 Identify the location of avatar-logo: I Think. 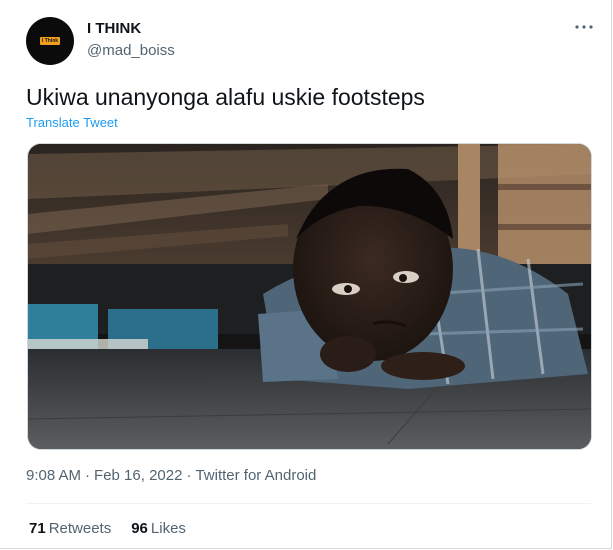
(50, 41).